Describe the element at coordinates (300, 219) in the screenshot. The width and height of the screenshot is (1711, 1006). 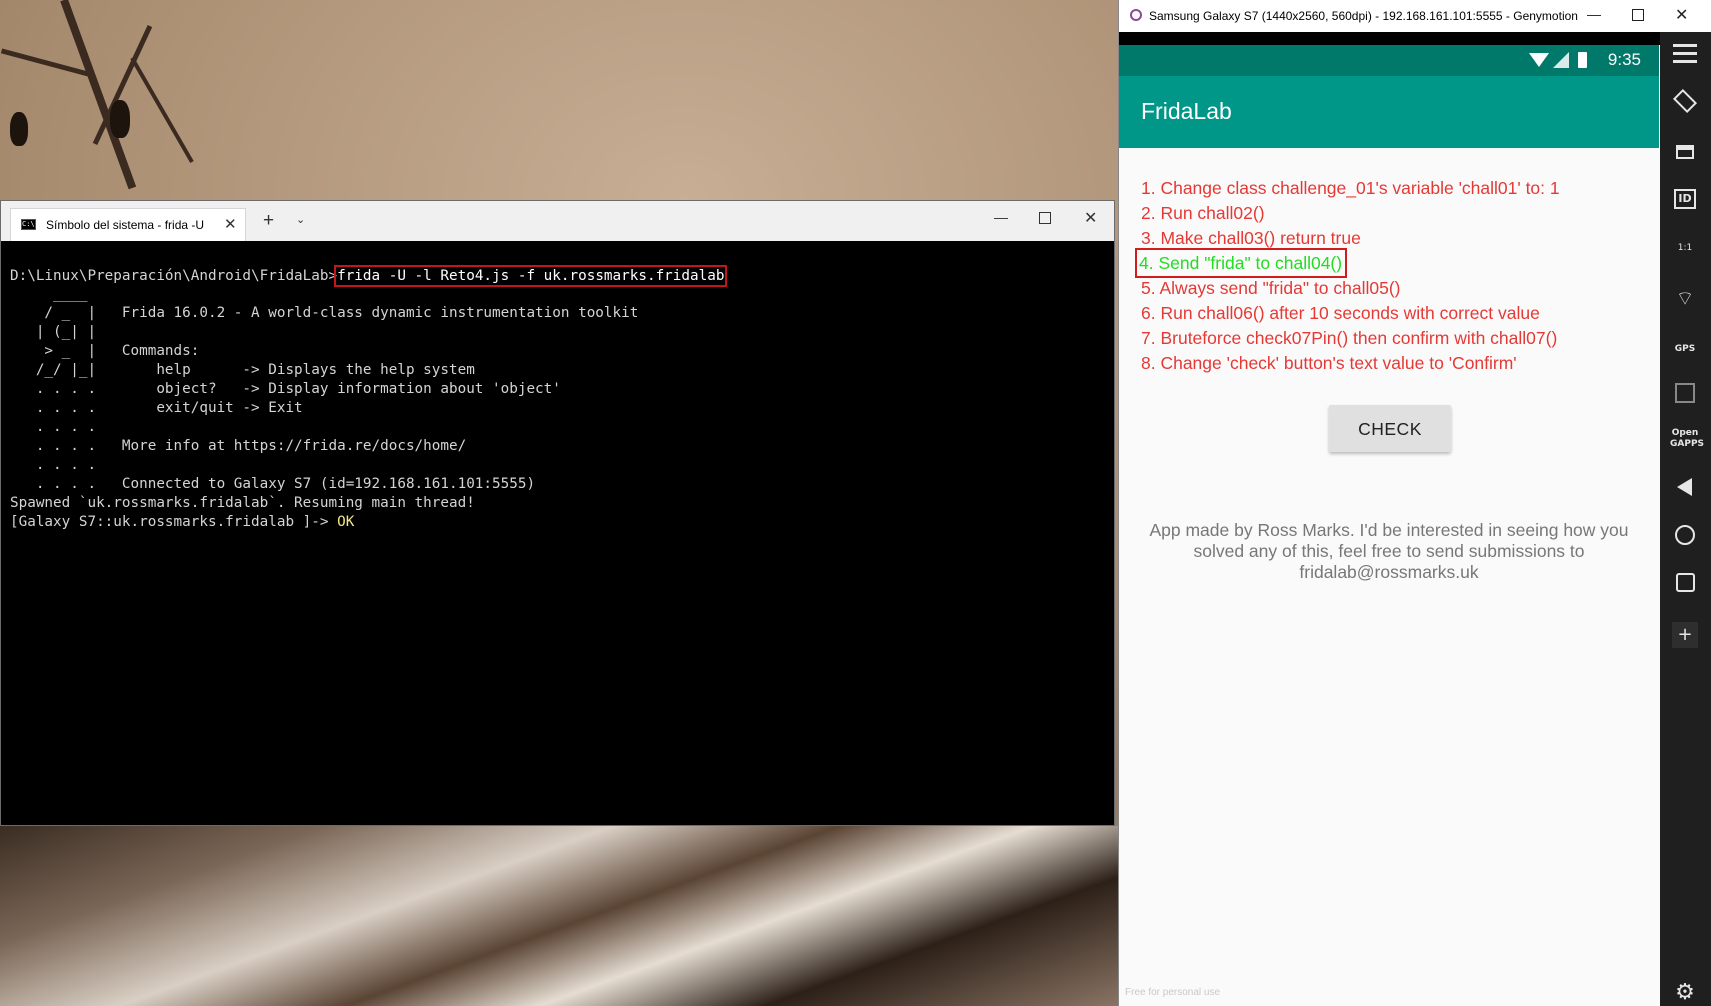
I see `tab-dropdown-icon: ⌄` at that location.